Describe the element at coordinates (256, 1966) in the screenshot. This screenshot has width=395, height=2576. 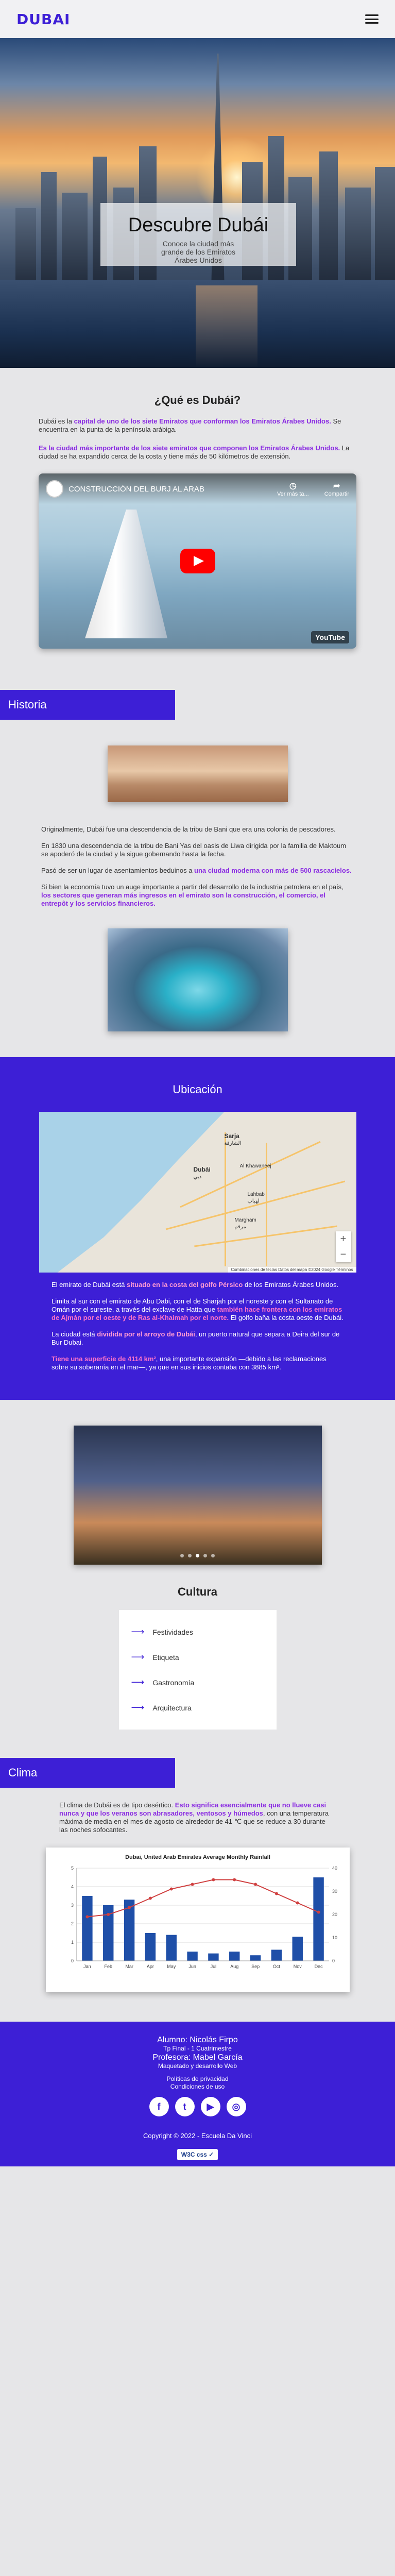
I see `x-tick-label: Sep` at that location.